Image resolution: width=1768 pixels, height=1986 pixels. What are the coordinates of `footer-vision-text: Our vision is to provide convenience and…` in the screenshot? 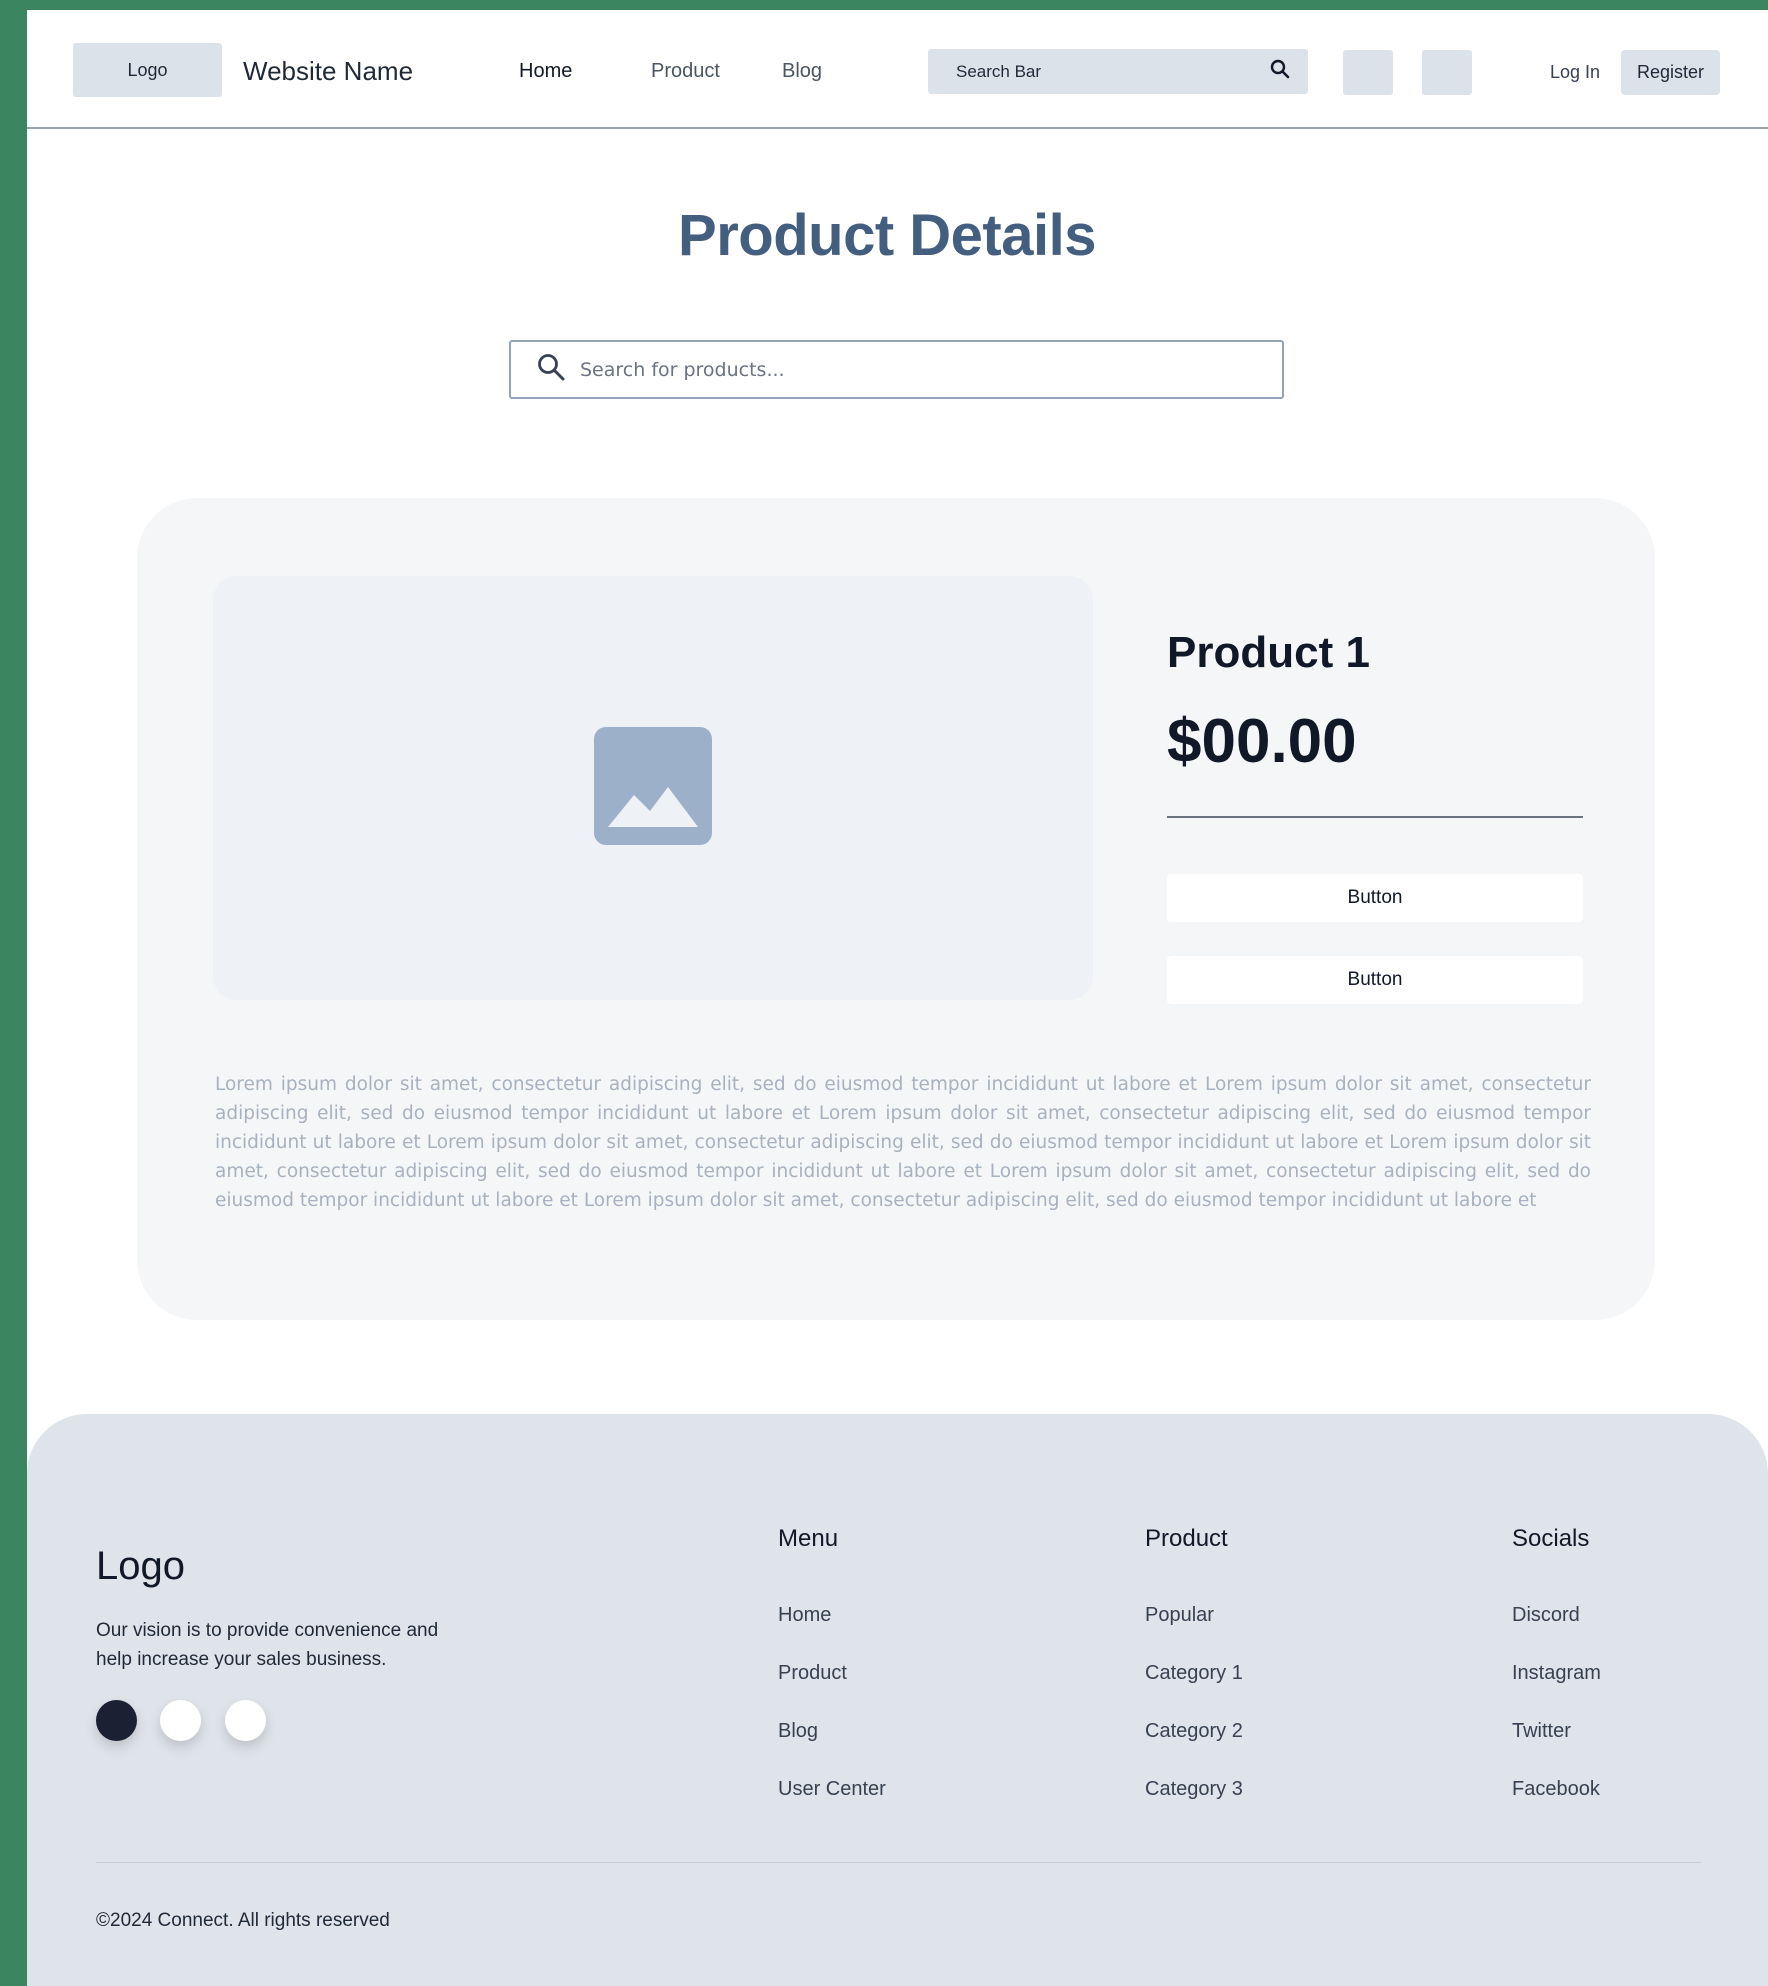 It's located at (267, 1645).